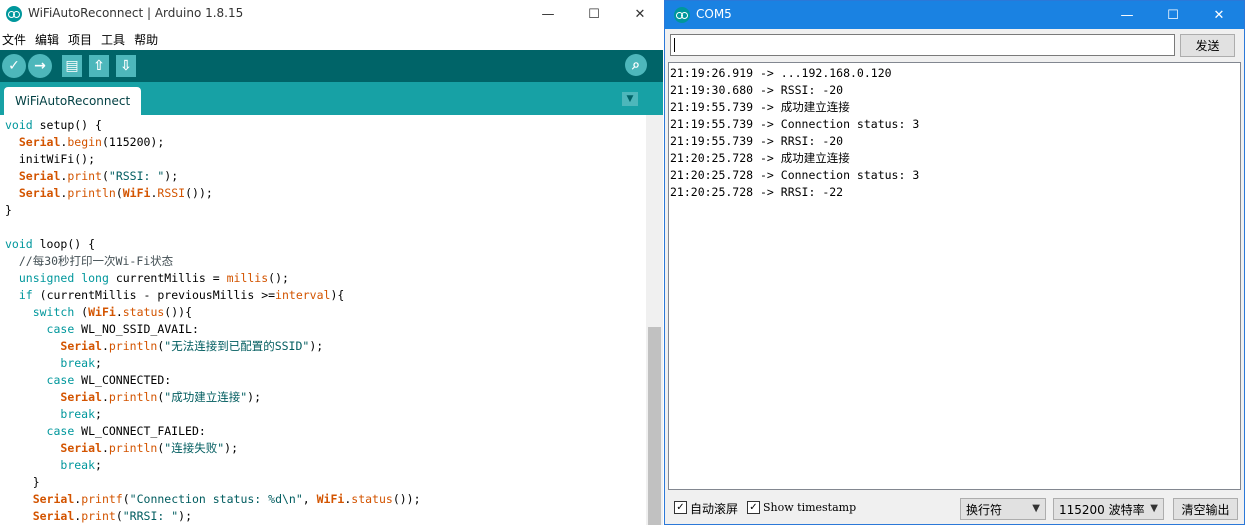 The height and width of the screenshot is (525, 1245). I want to click on line-ending-select: 换行符 ▼, so click(1003, 509).